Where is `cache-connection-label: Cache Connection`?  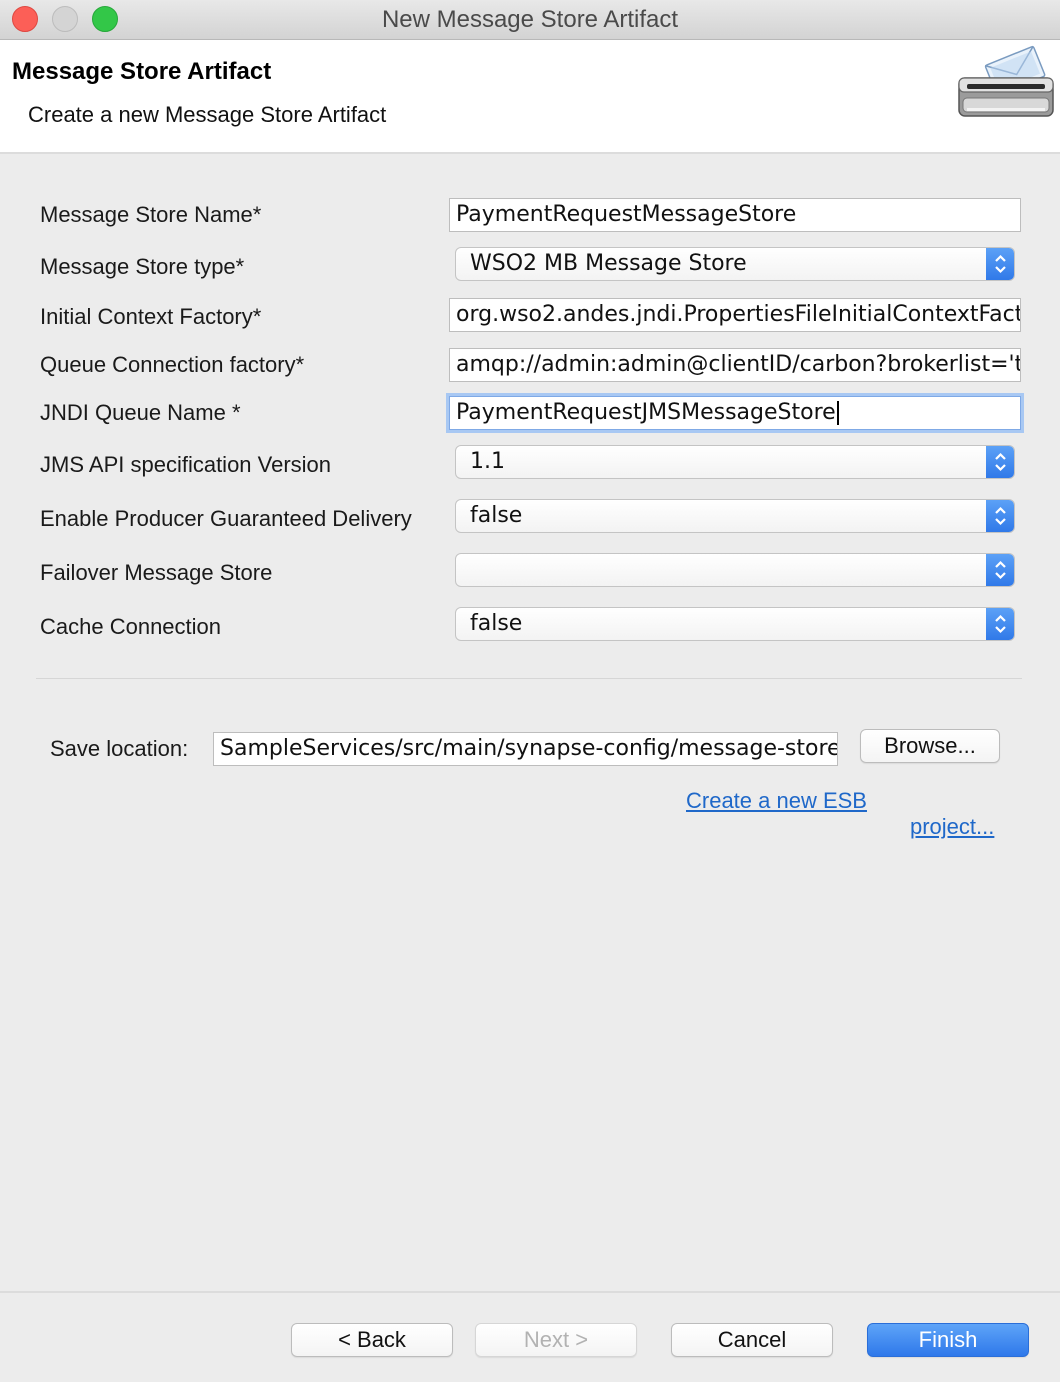 cache-connection-label: Cache Connection is located at coordinates (131, 626).